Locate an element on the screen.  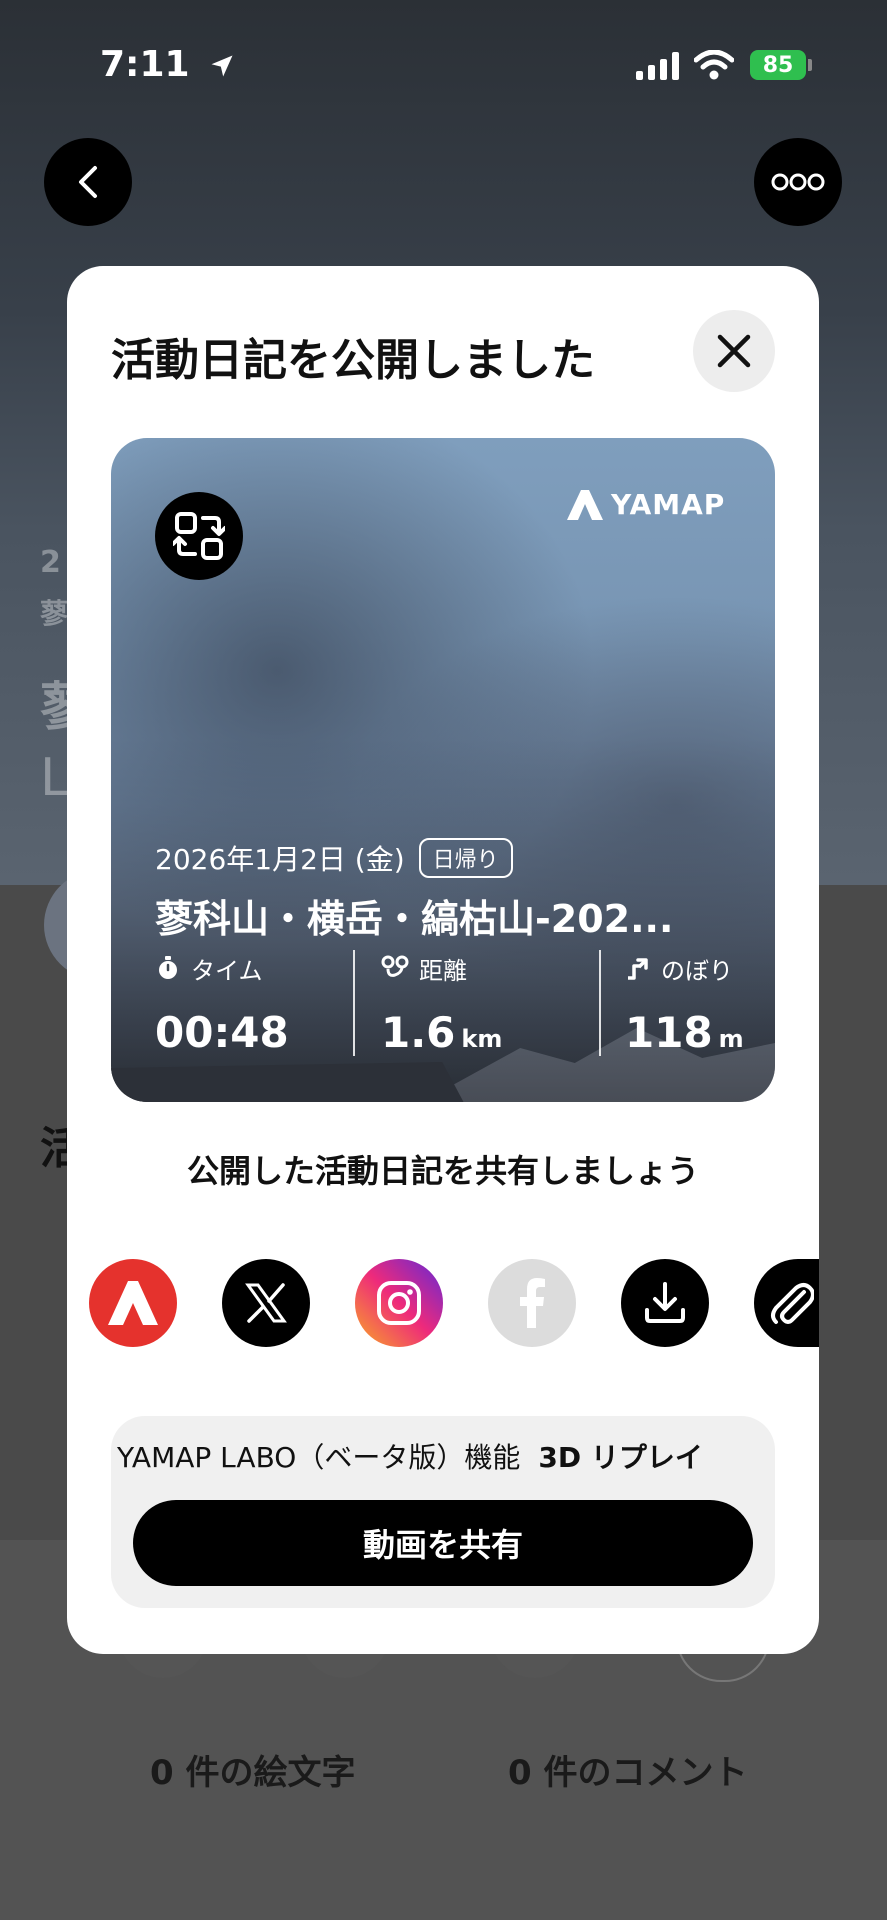
yamap-icon is located at coordinates (133, 1303).